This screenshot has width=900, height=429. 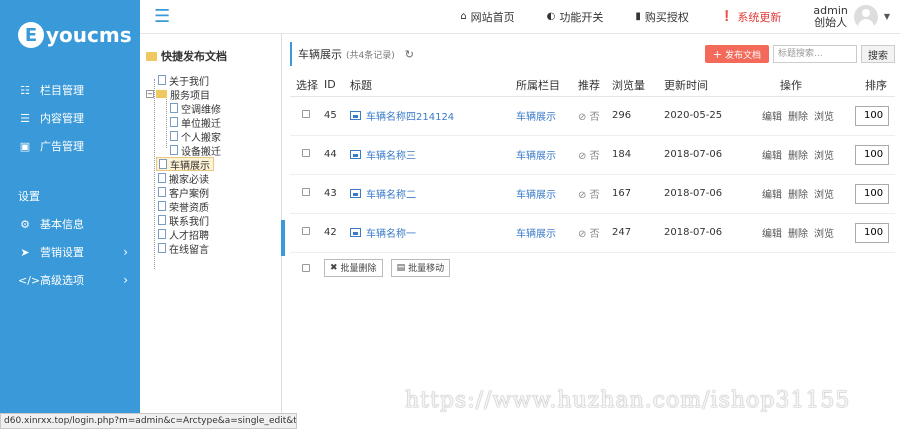 What do you see at coordinates (70, 90) in the screenshot?
I see `sidebar-item-columns: ☷ 栏目管理` at bounding box center [70, 90].